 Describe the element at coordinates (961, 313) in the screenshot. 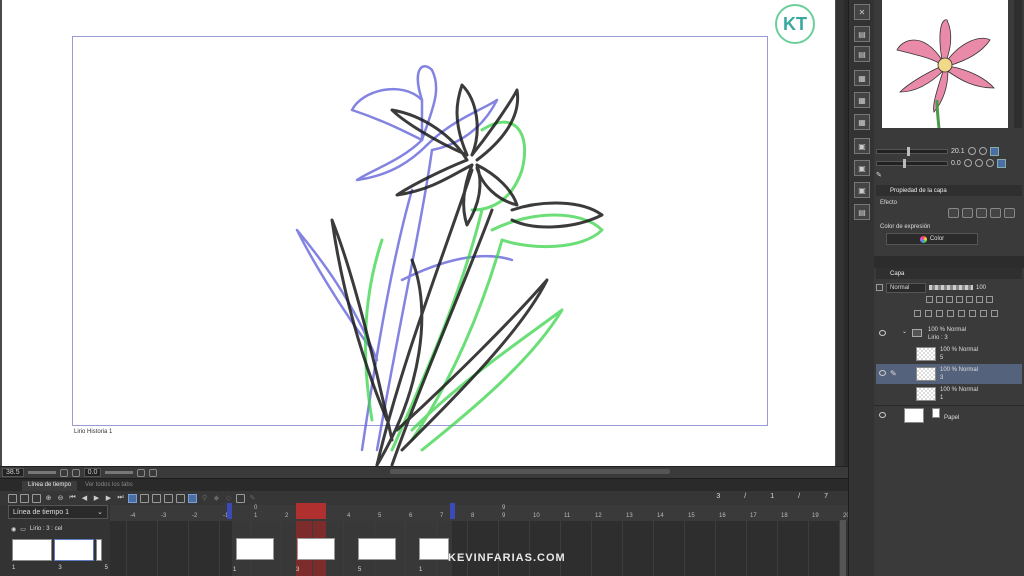

I see `combine-icon` at that location.